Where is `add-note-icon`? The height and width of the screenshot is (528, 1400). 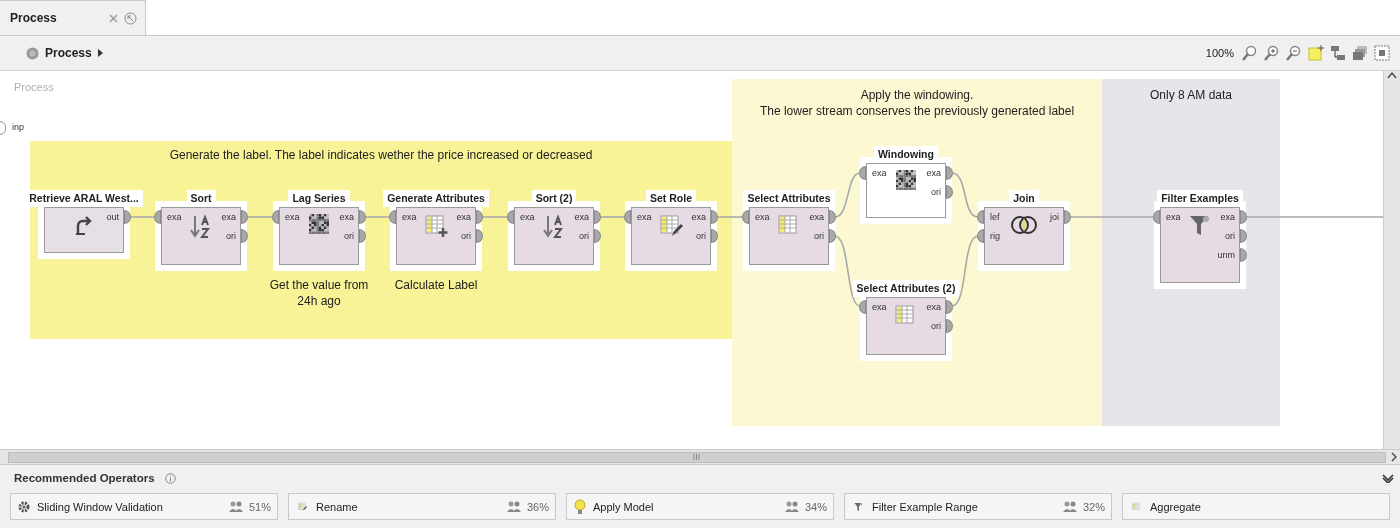
add-note-icon is located at coordinates (1316, 53).